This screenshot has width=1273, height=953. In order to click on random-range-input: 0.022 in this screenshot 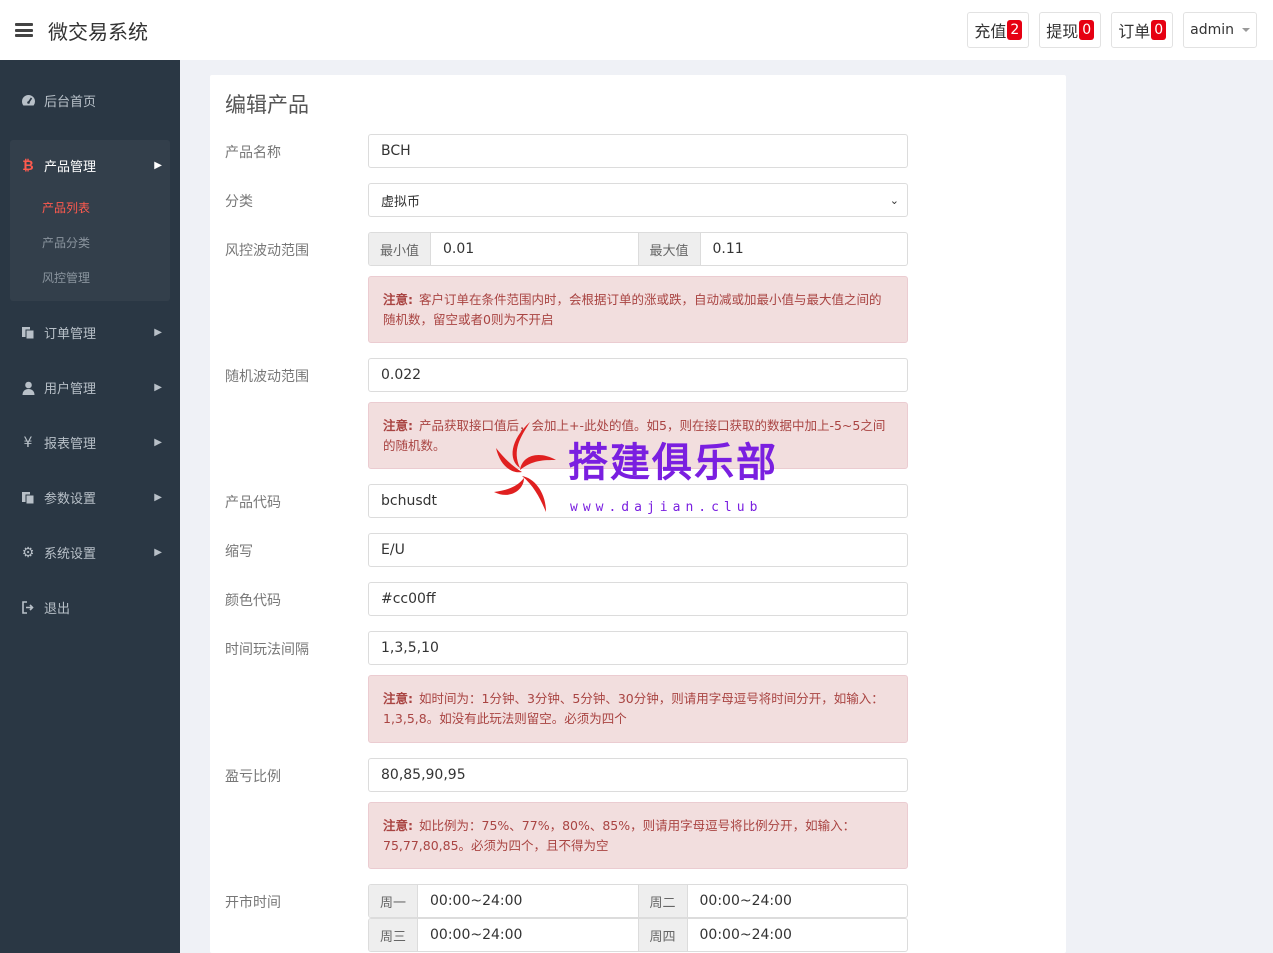, I will do `click(638, 375)`.